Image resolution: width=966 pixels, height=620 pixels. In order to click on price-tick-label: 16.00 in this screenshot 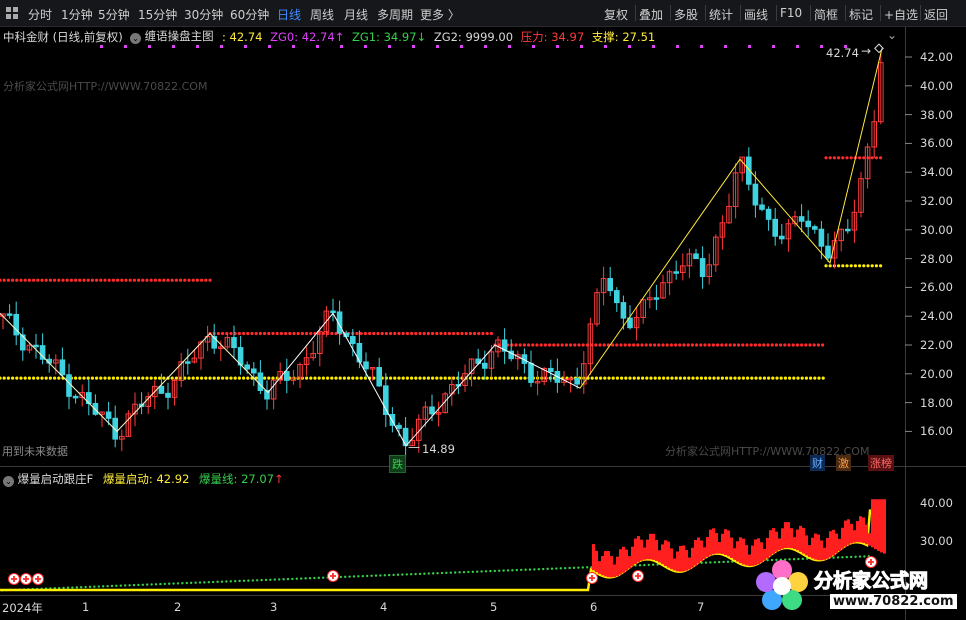, I will do `click(936, 431)`.